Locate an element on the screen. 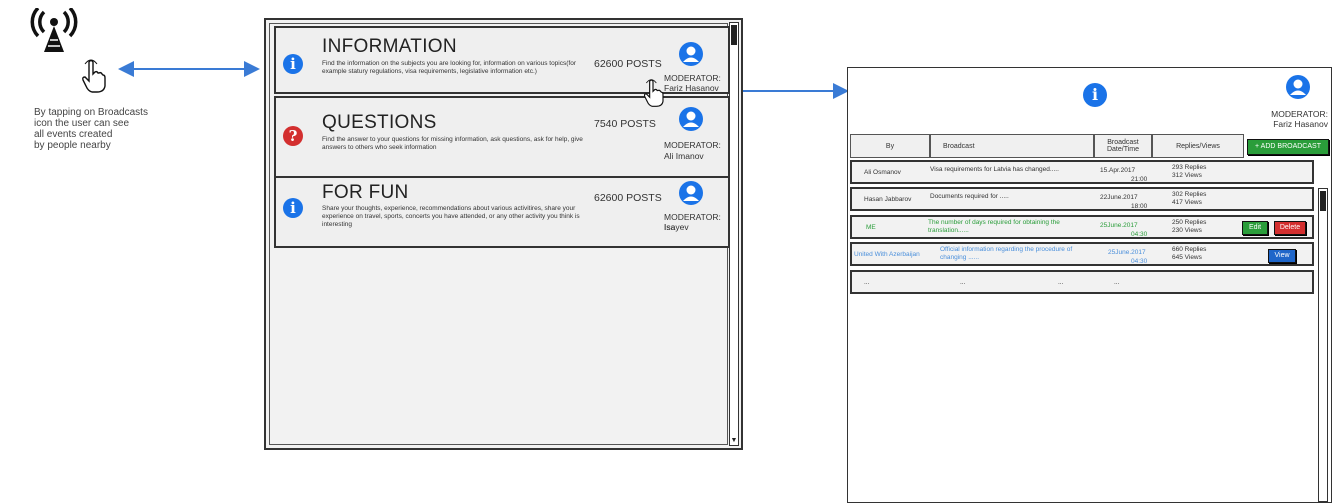 Image resolution: width=1343 pixels, height=503 pixels. row-author: ME is located at coordinates (871, 227).